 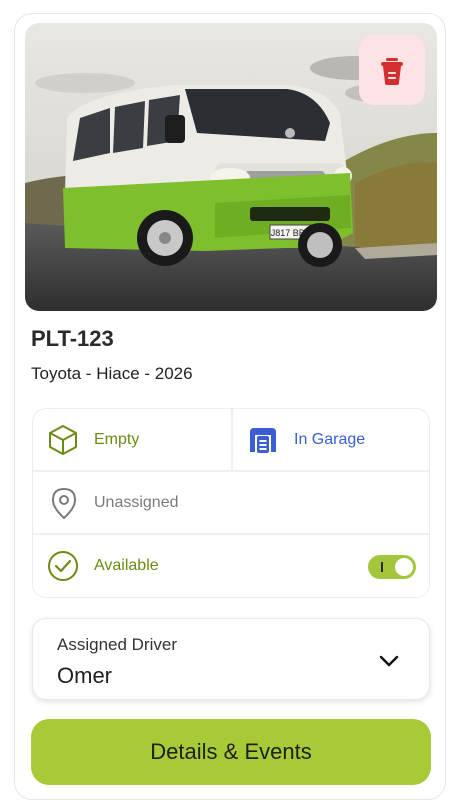 I want to click on delete-button, so click(x=392, y=70).